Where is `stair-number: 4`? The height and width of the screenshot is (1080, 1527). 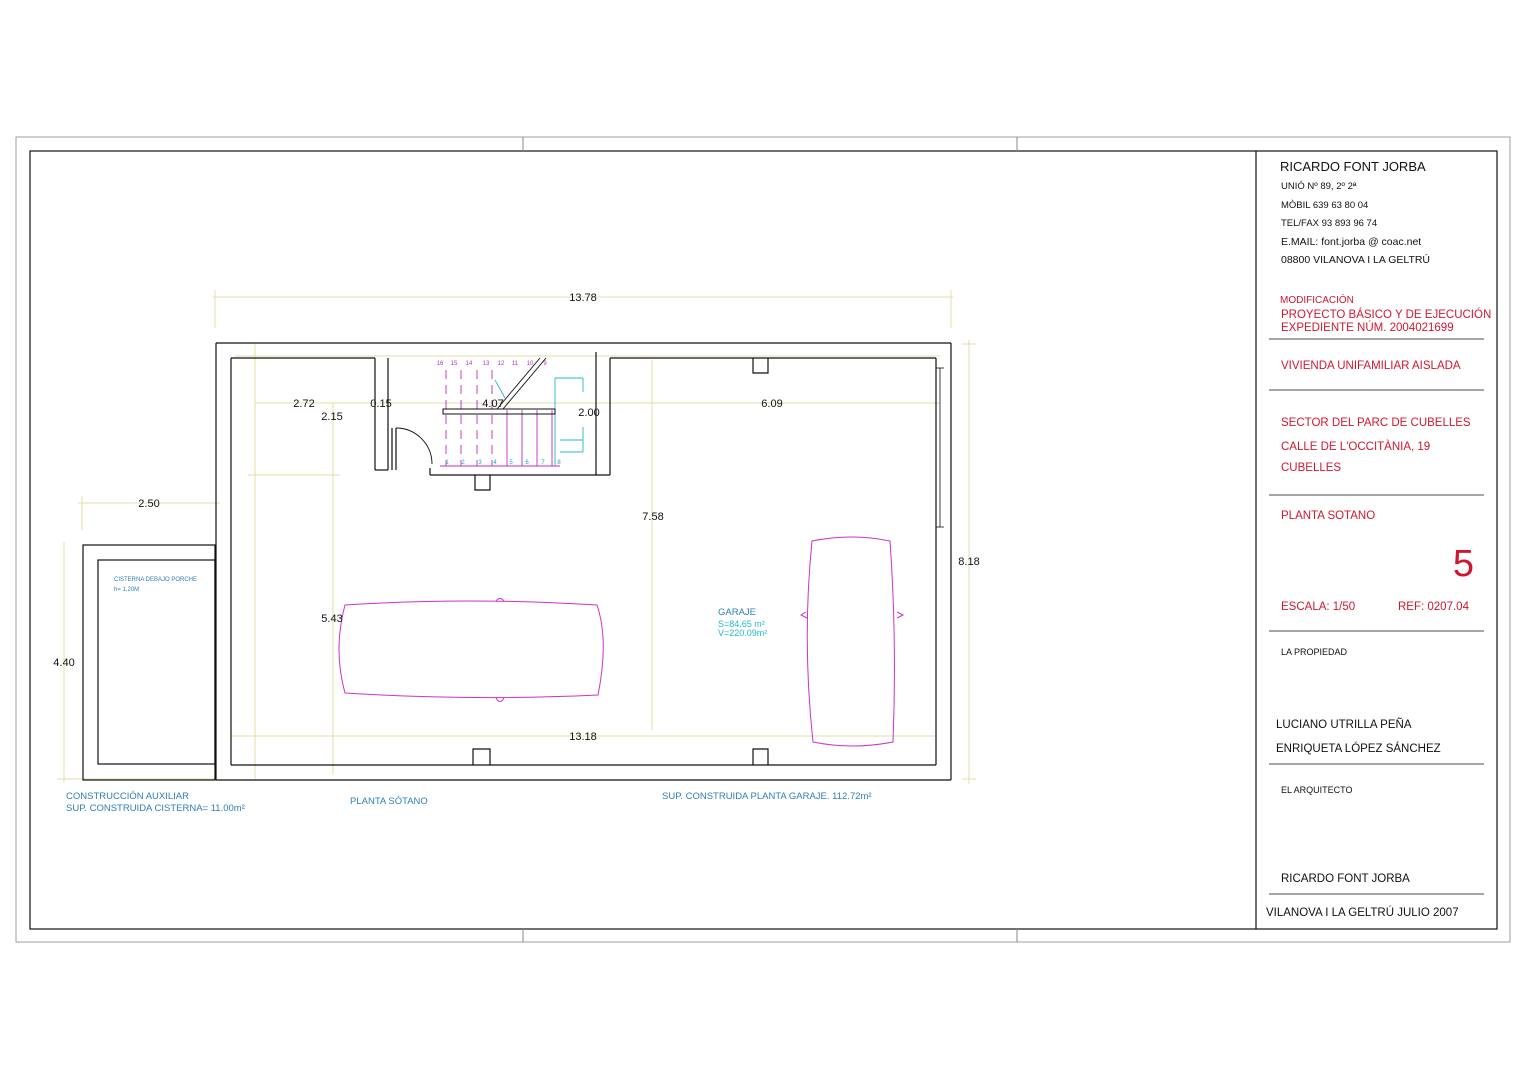 stair-number: 4 is located at coordinates (495, 463).